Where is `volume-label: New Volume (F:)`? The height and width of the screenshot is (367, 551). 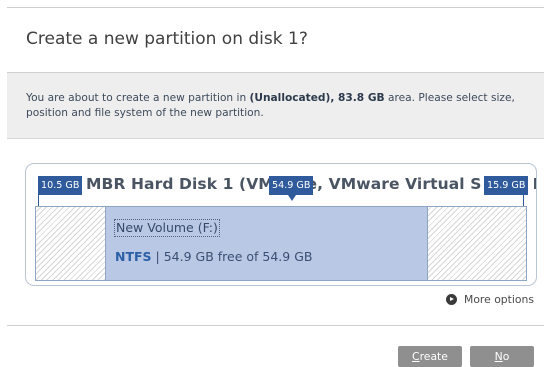 volume-label: New Volume (F:) is located at coordinates (167, 228).